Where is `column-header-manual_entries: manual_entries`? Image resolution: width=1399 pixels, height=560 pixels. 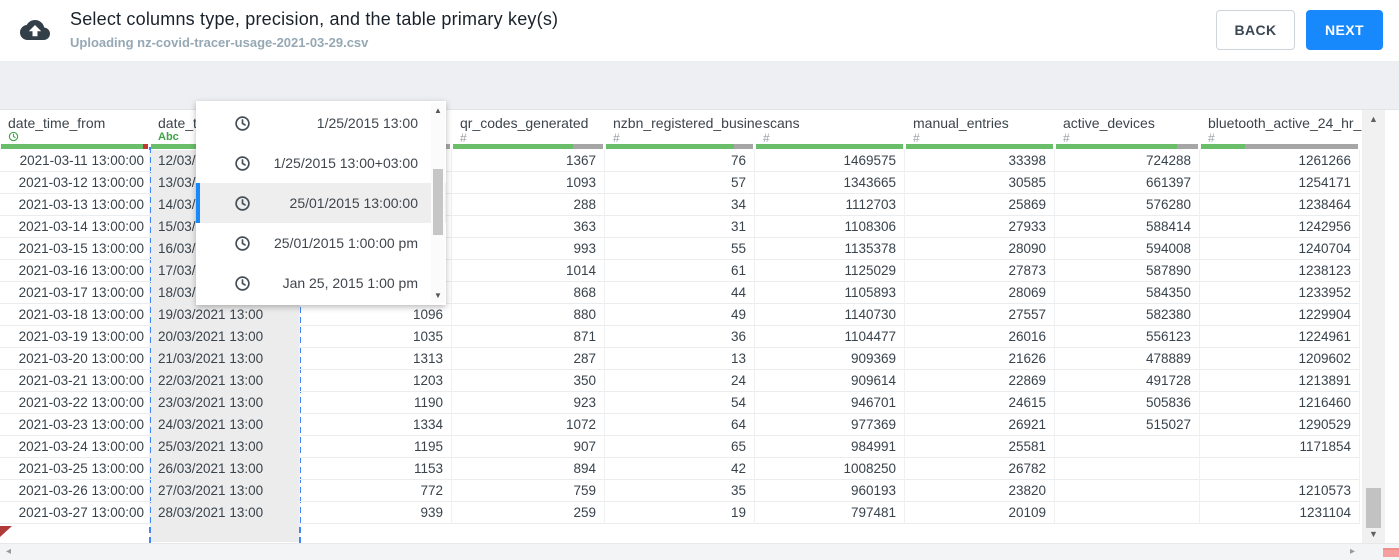 column-header-manual_entries: manual_entries is located at coordinates (961, 123).